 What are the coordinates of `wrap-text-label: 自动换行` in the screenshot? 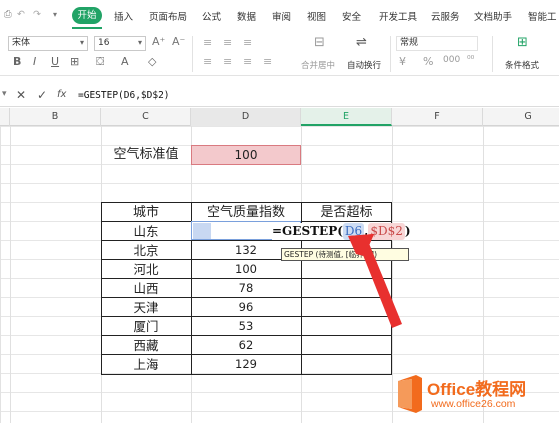 It's located at (364, 65).